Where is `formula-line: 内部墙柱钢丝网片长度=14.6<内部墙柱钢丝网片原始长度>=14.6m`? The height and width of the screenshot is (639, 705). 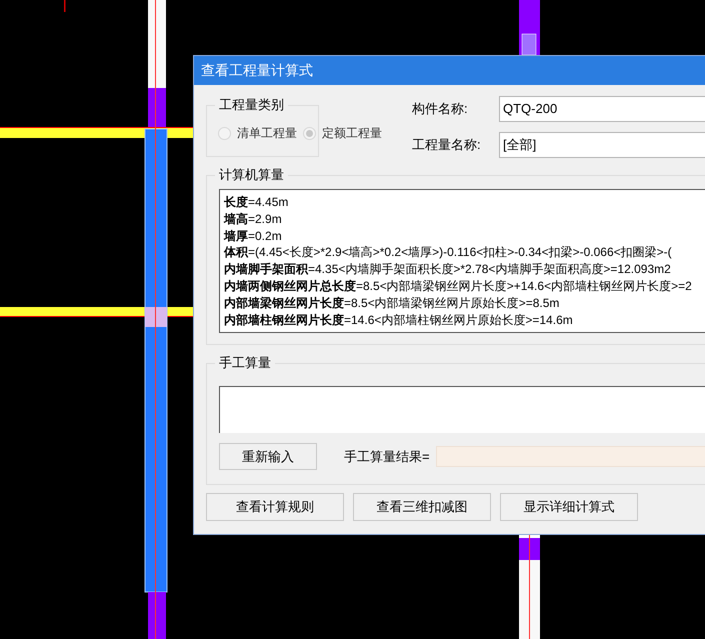 formula-line: 内部墙柱钢丝网片长度=14.6<内部墙柱钢丝网片原始长度>=14.6m is located at coordinates (398, 320).